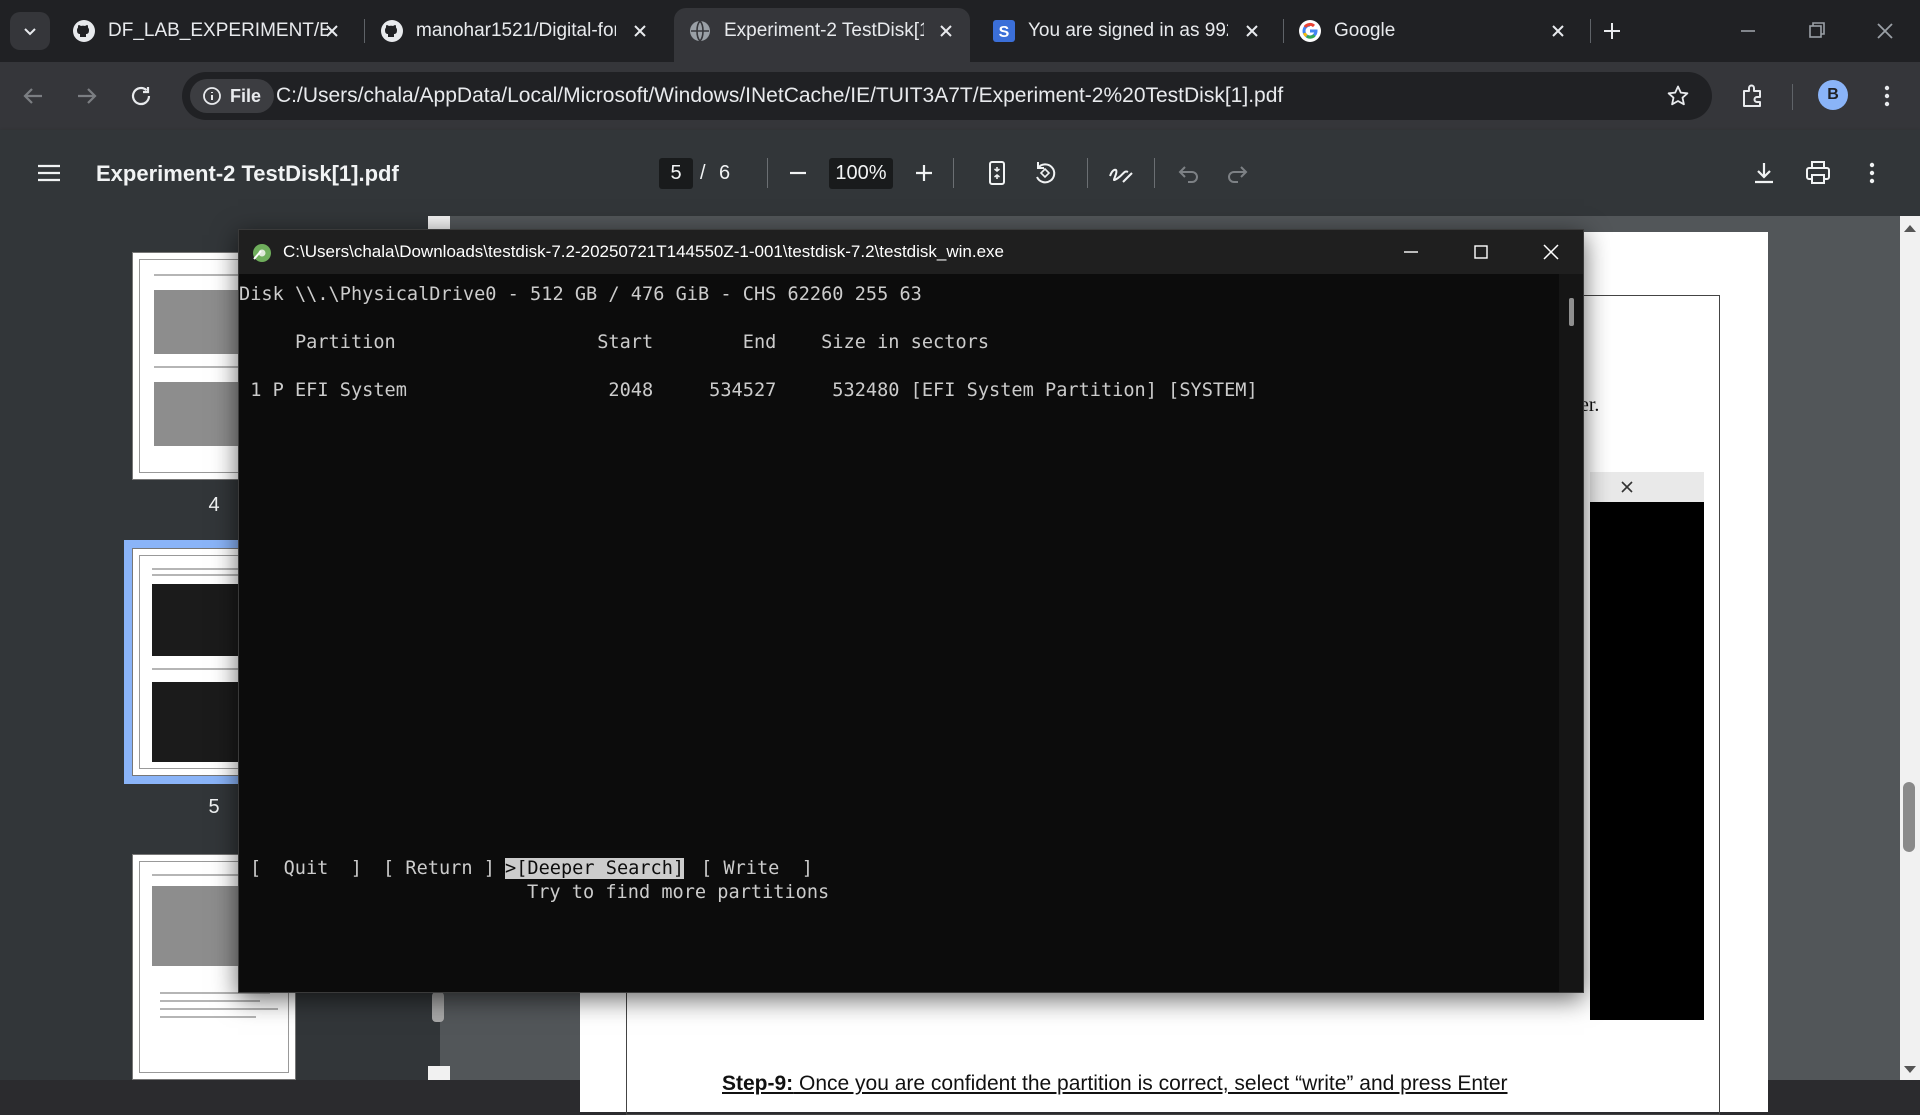 Image resolution: width=1920 pixels, height=1115 pixels. I want to click on console-scroll-thumb, so click(1571, 312).